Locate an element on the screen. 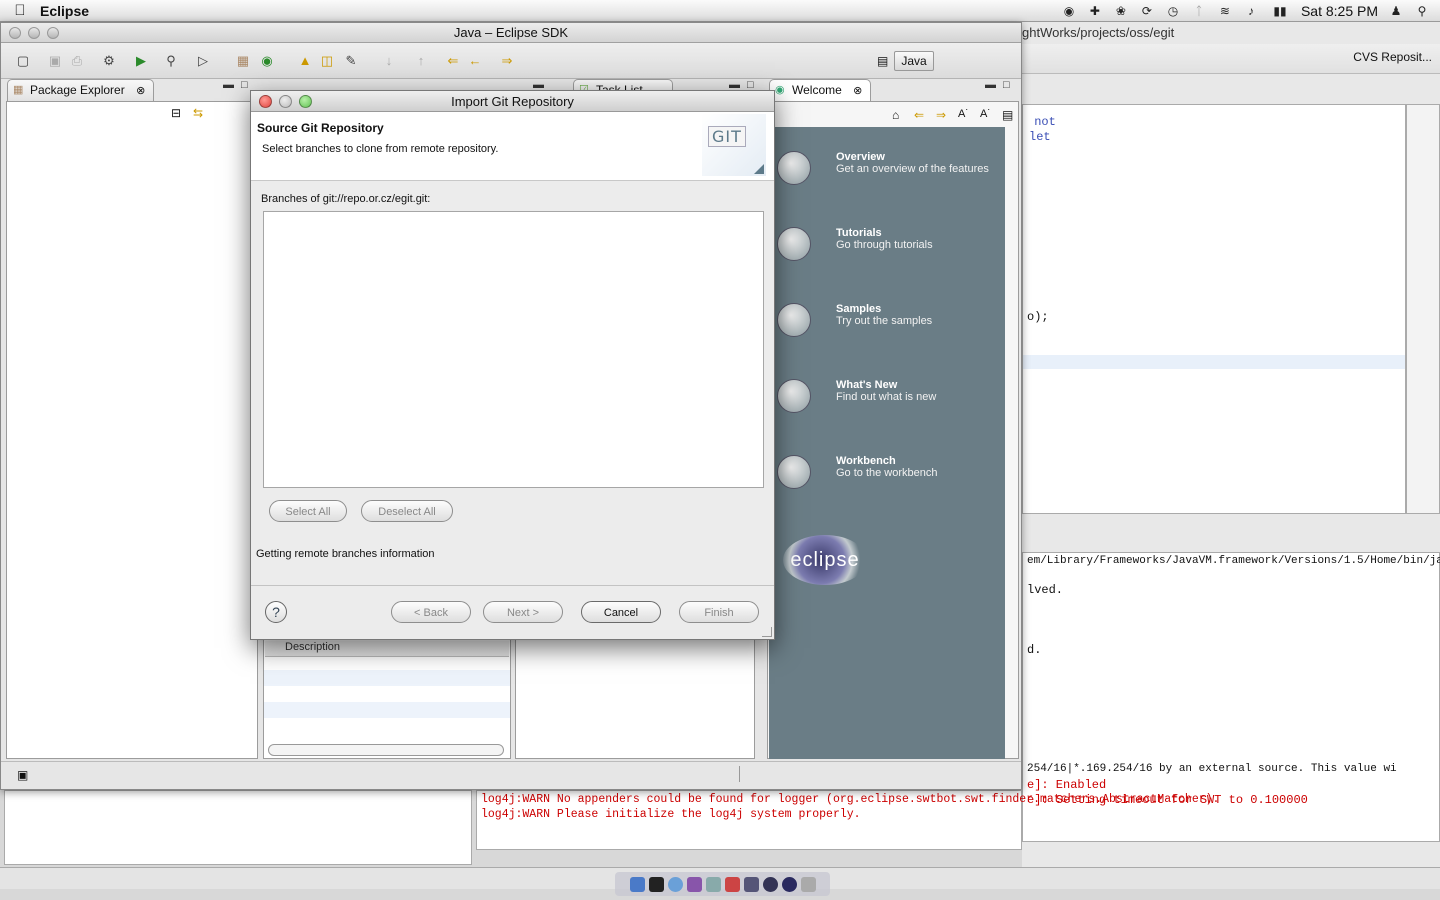  volume-icon: ♪ is located at coordinates (1251, 11).